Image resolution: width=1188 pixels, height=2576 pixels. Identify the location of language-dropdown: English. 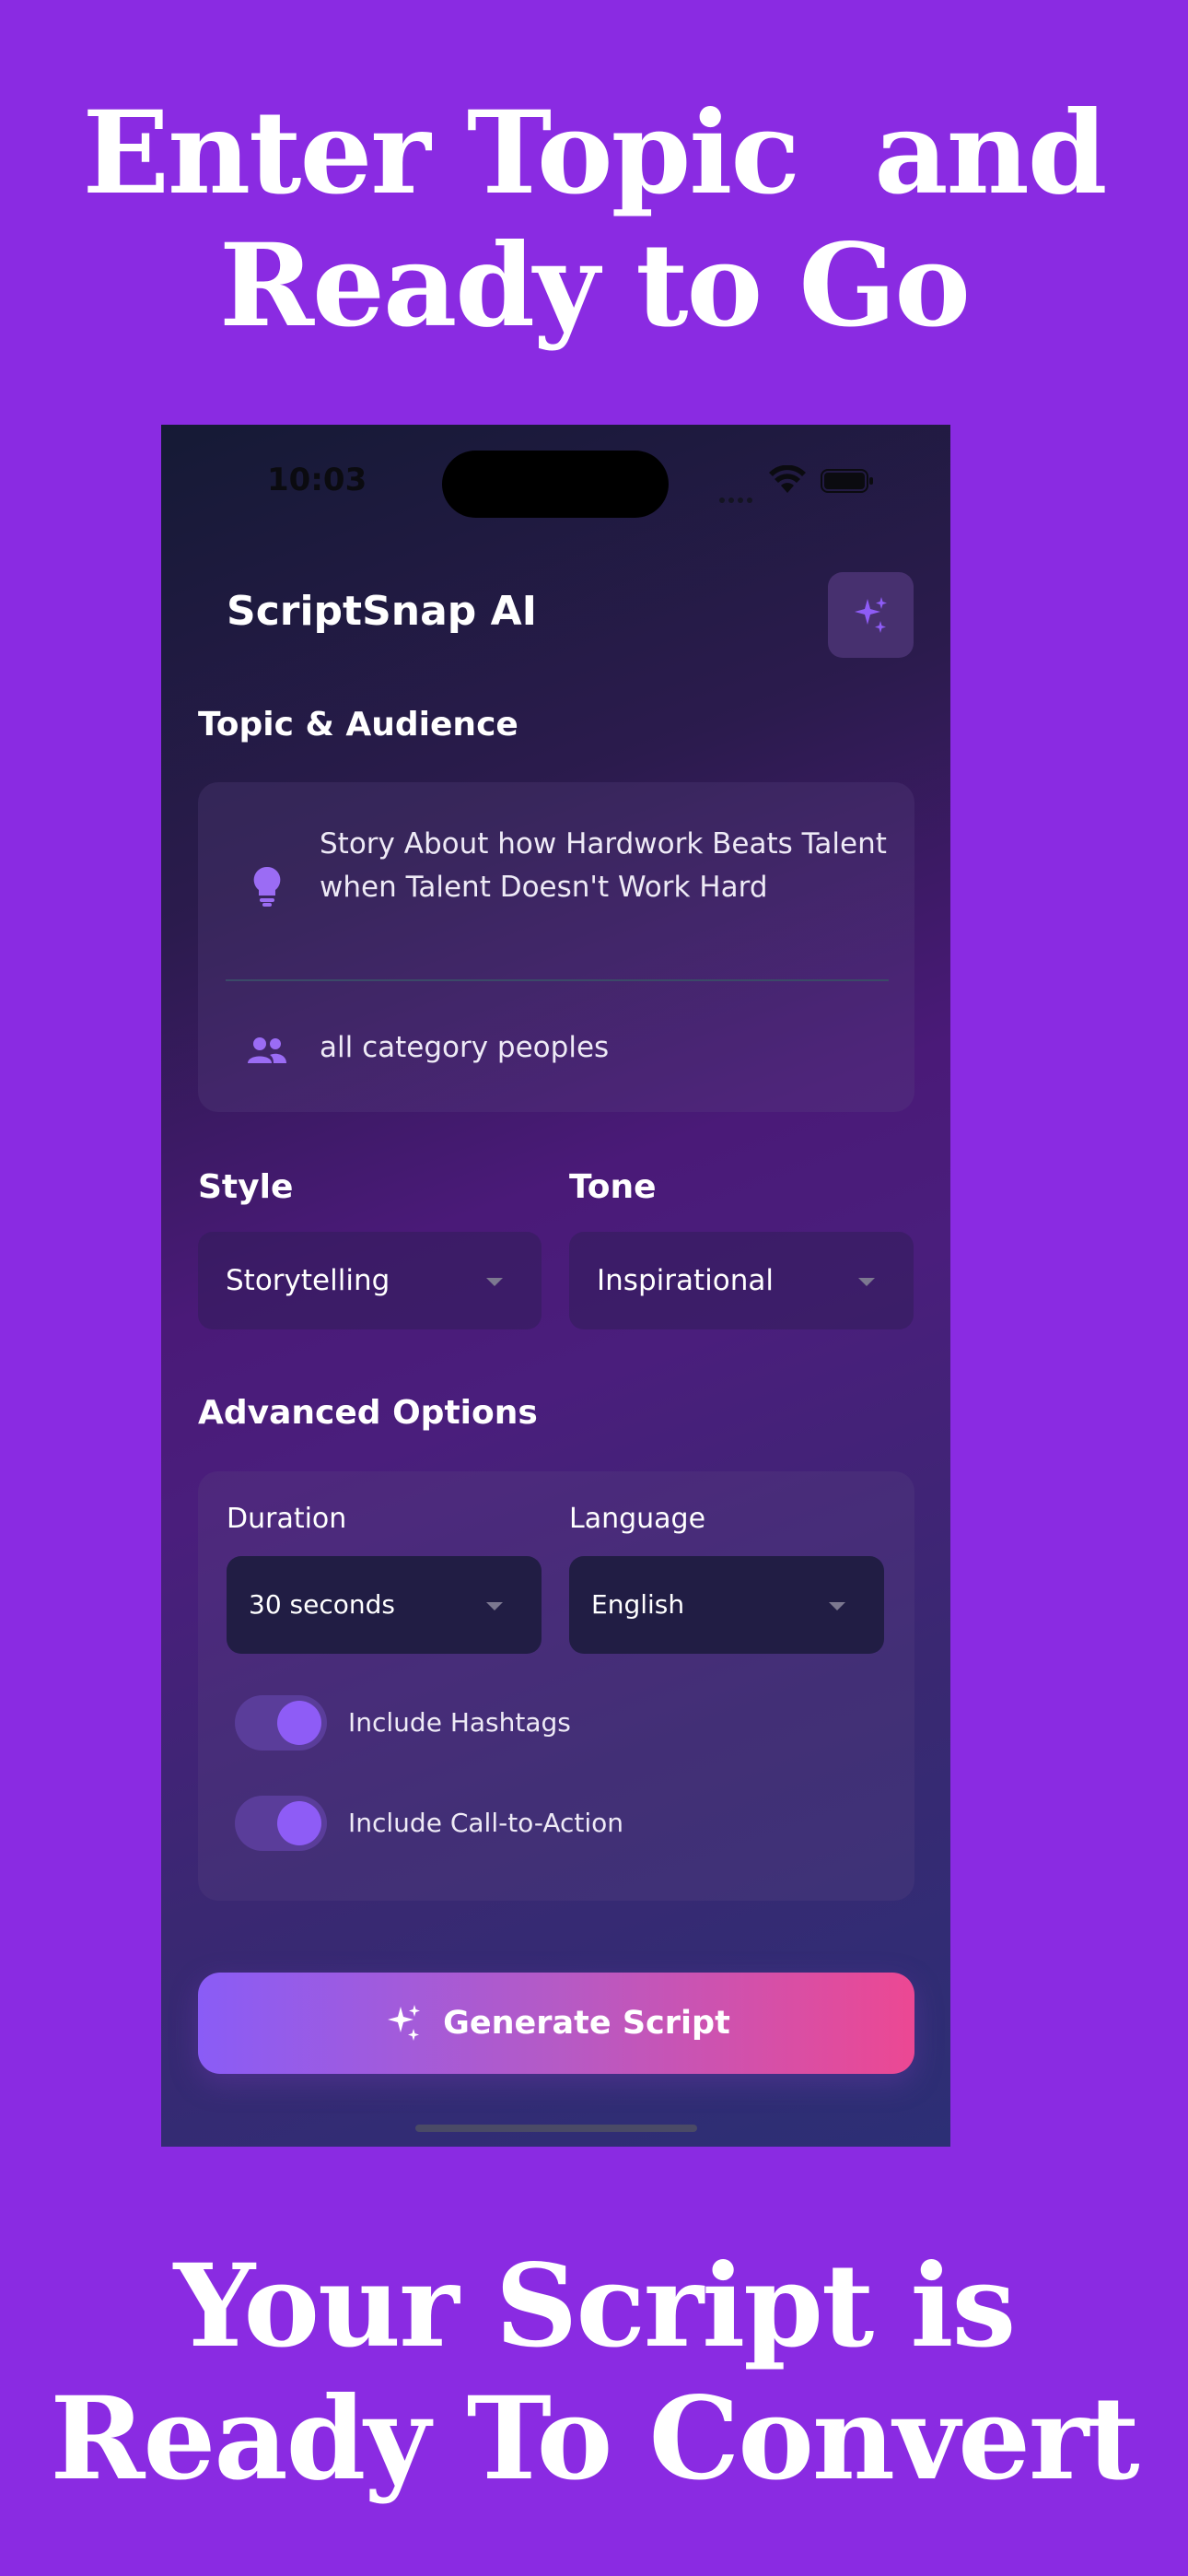
(726, 1605).